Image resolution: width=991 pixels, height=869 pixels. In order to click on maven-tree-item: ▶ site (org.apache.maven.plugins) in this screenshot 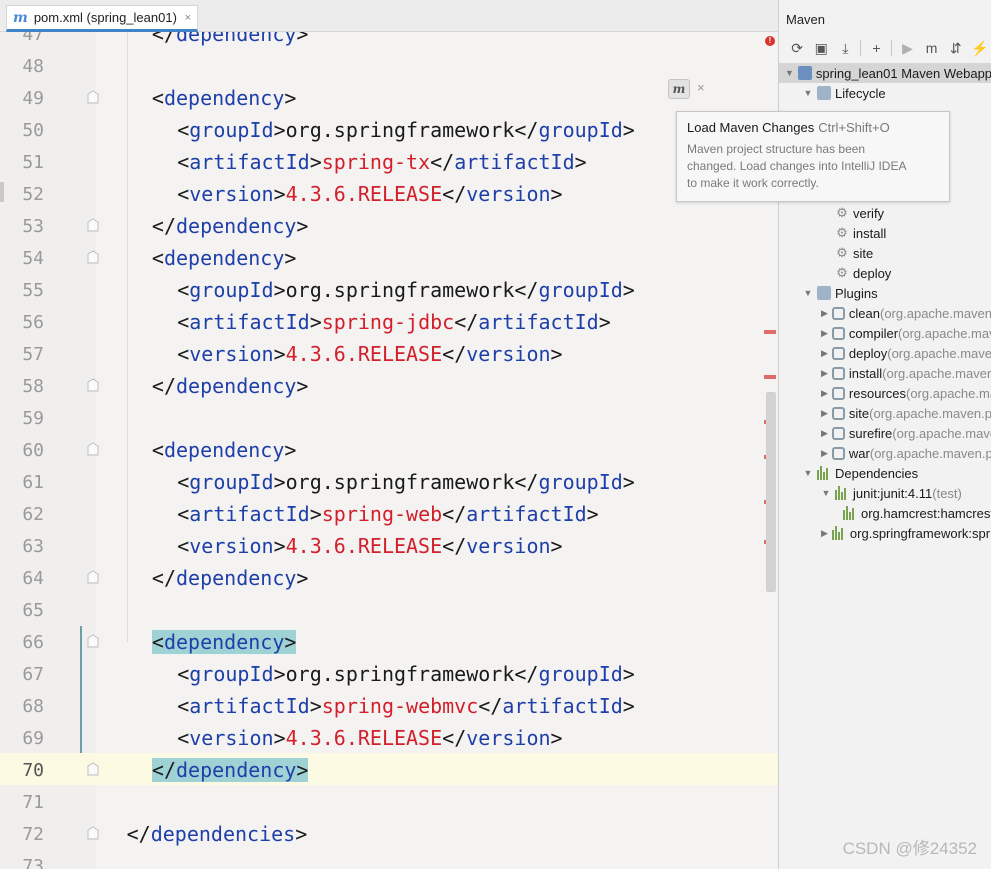, I will do `click(885, 413)`.